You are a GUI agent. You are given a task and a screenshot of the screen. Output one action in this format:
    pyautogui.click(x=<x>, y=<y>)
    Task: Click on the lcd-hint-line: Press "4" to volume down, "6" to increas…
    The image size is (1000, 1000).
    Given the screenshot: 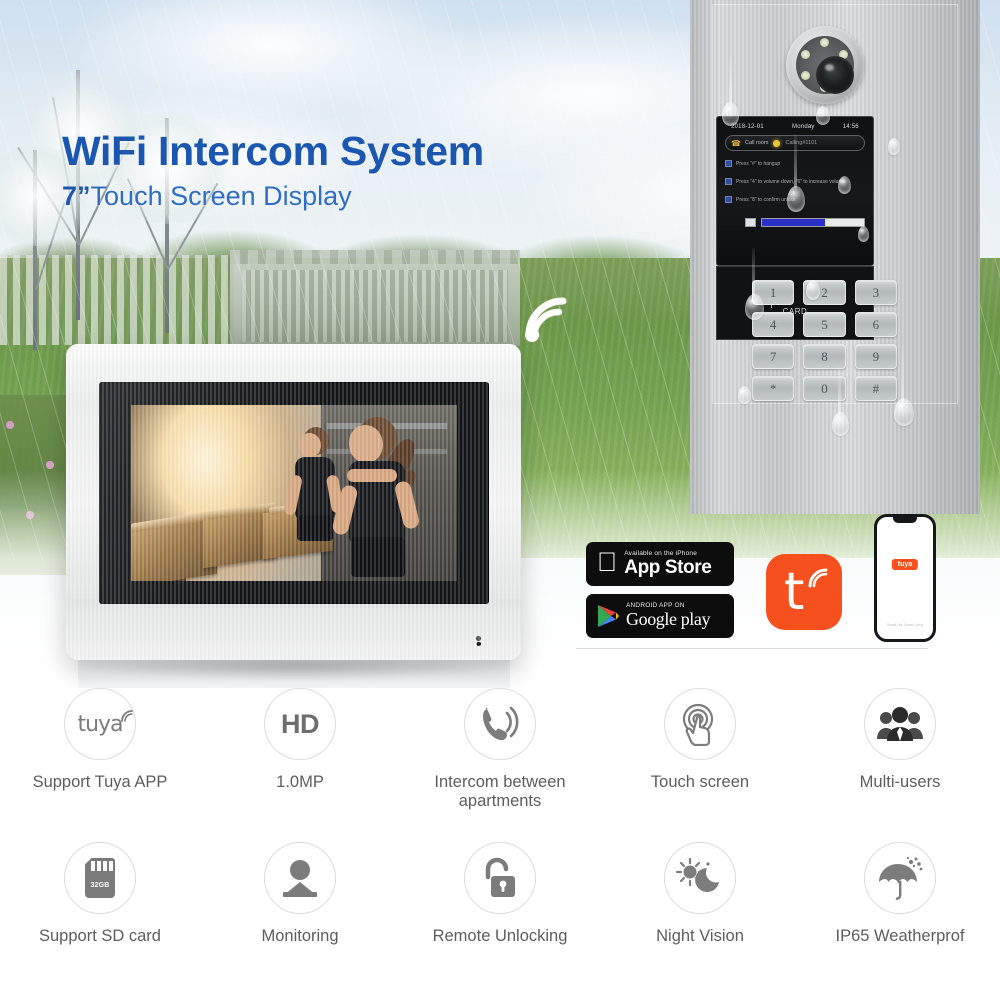 What is the action you would take?
    pyautogui.click(x=785, y=181)
    